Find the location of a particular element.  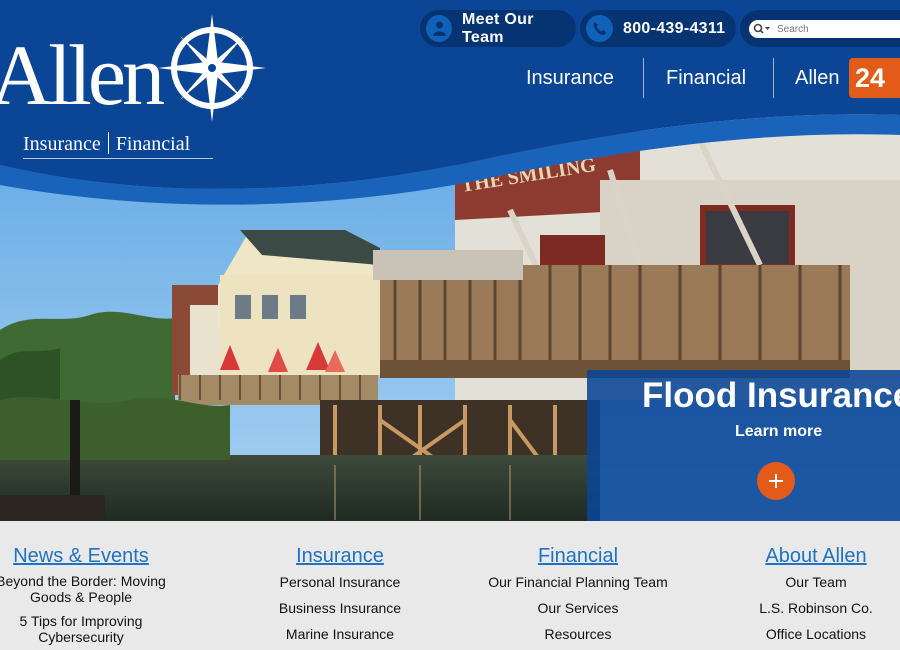

plus-icon is located at coordinates (776, 481).